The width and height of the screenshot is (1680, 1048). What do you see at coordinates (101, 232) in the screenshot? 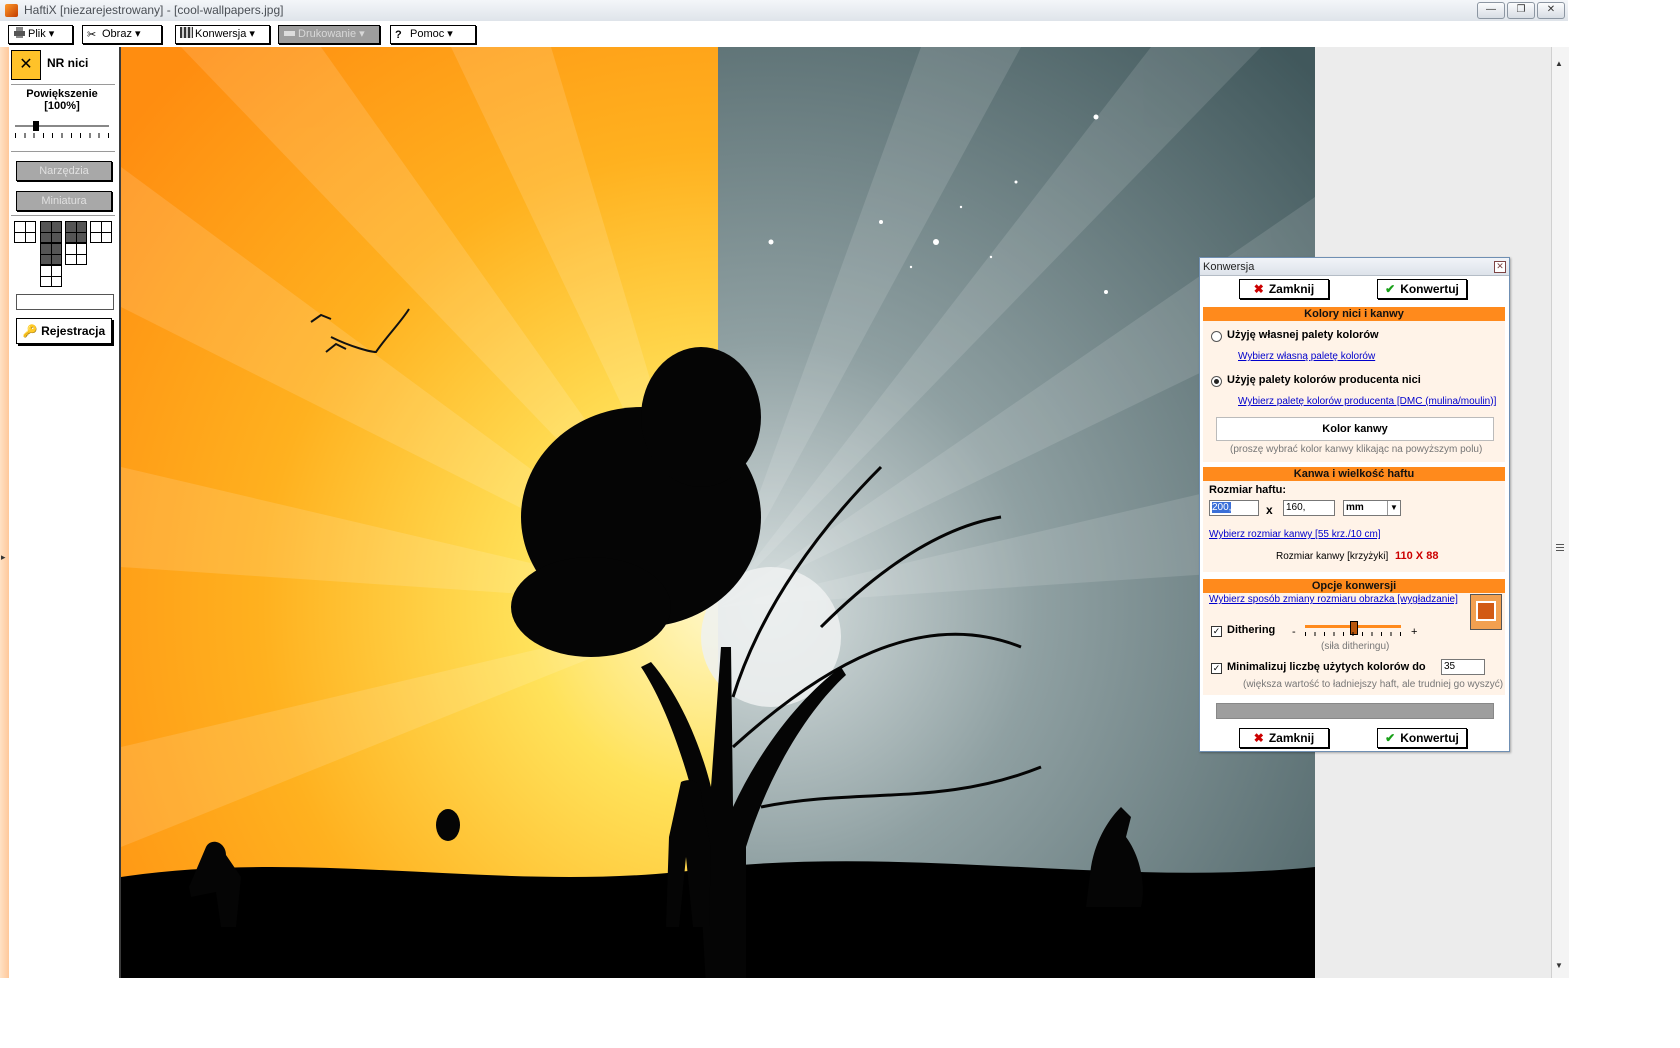
I see `grid-view-icon` at bounding box center [101, 232].